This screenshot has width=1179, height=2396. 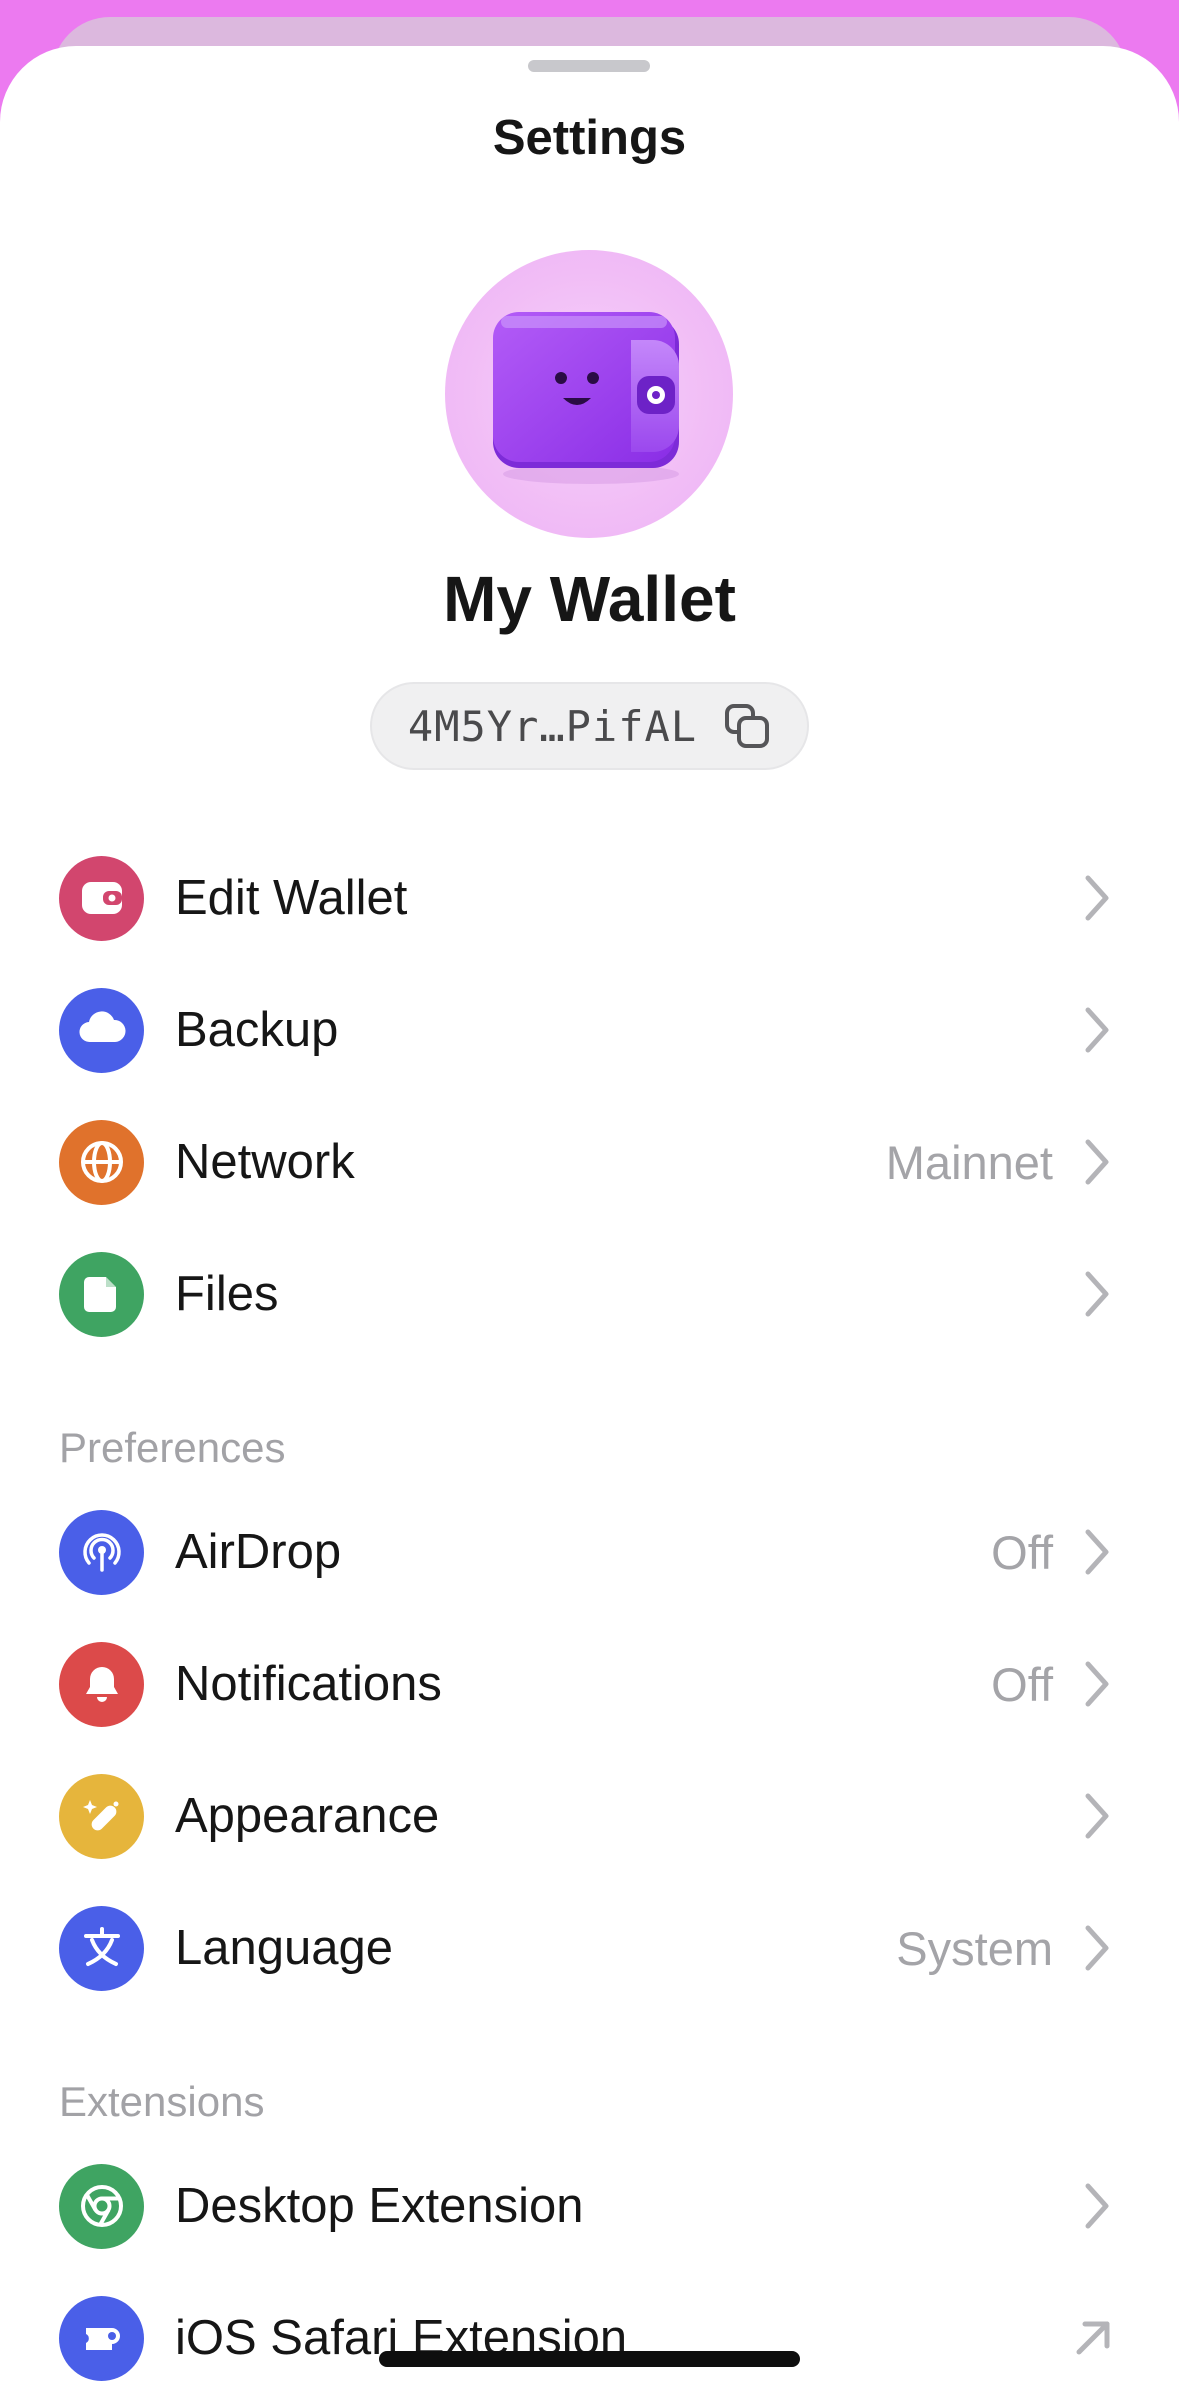 I want to click on file-icon, so click(x=101, y=1294).